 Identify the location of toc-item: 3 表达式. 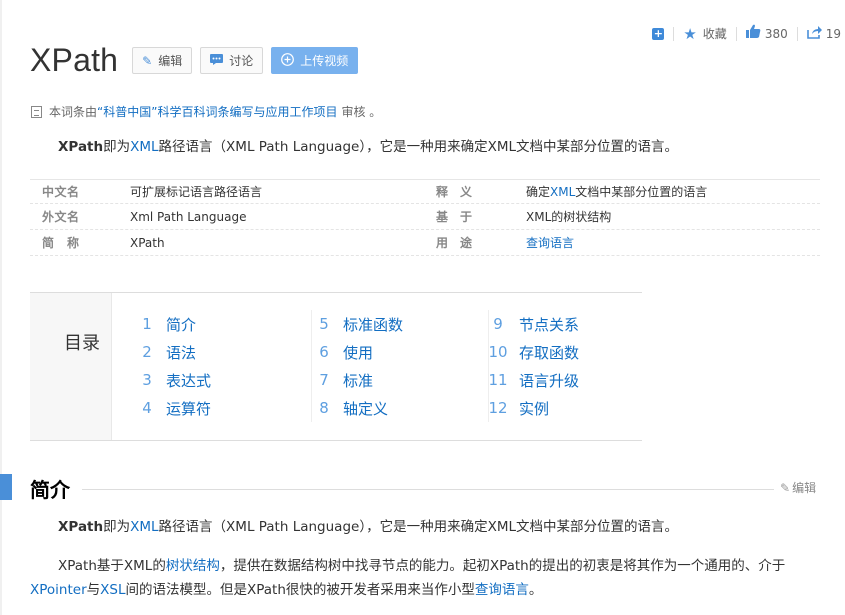
(223, 380).